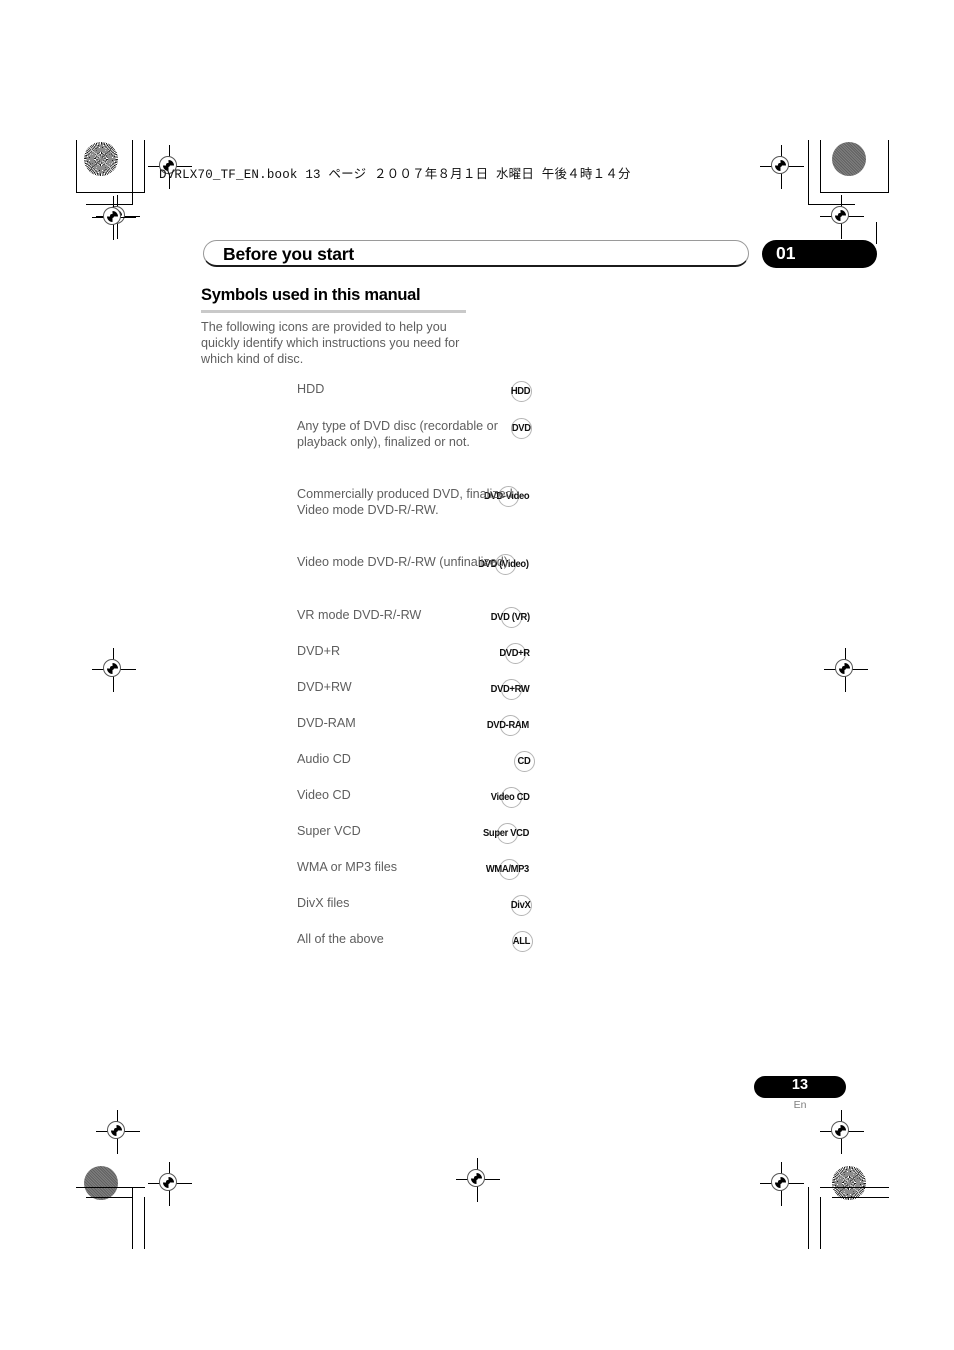 Image resolution: width=954 pixels, height=1350 pixels. I want to click on disc-type-description: Super VCD, so click(329, 831).